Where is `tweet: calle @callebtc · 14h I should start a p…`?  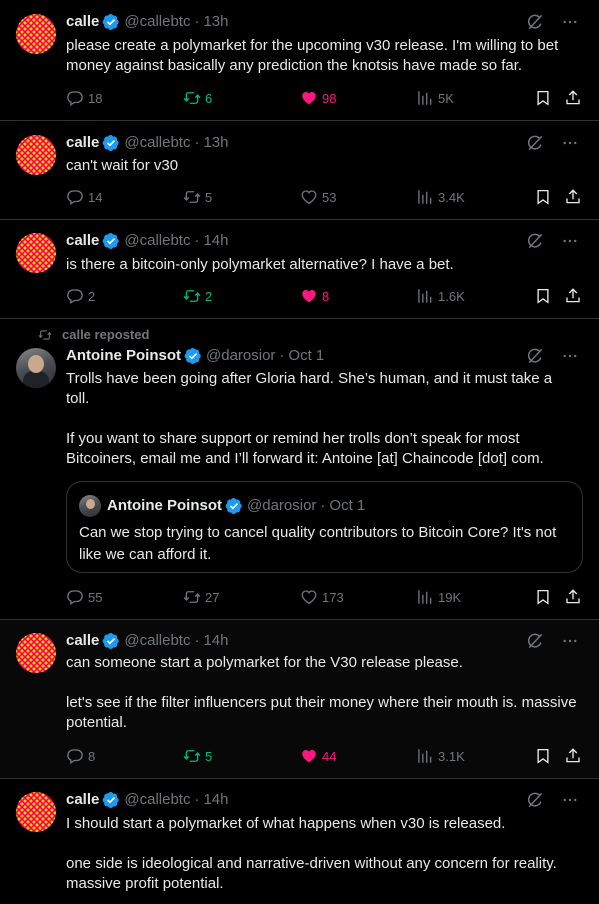 tweet: calle @callebtc · 14h I should start a p… is located at coordinates (299, 841).